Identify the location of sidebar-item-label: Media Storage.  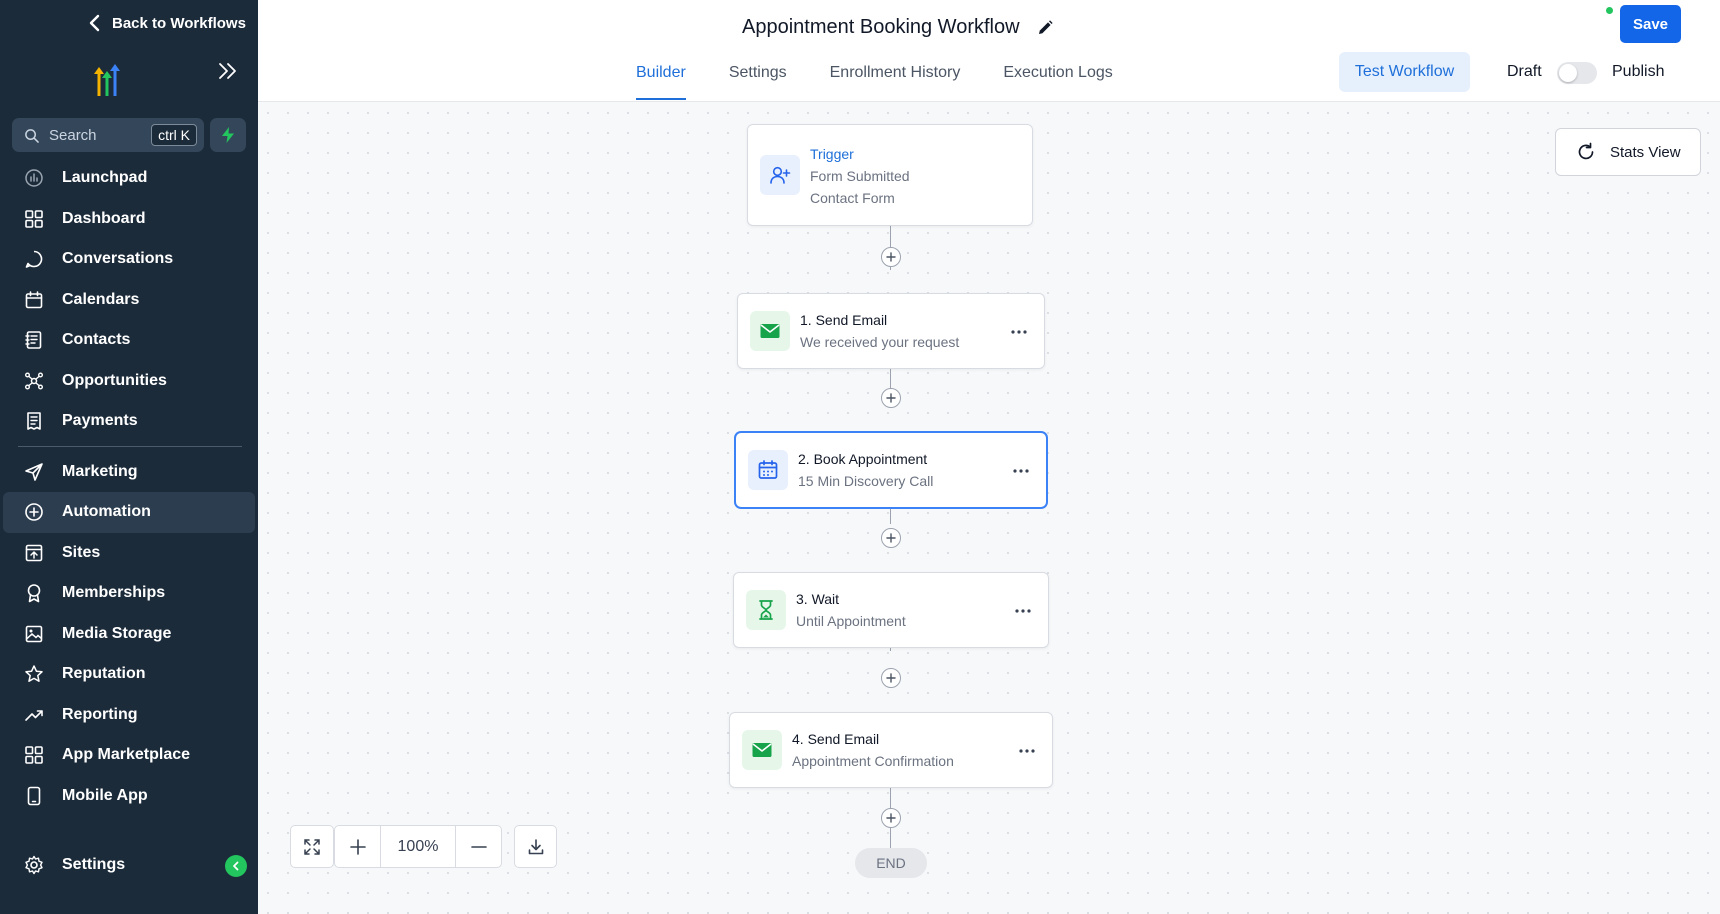
(117, 633).